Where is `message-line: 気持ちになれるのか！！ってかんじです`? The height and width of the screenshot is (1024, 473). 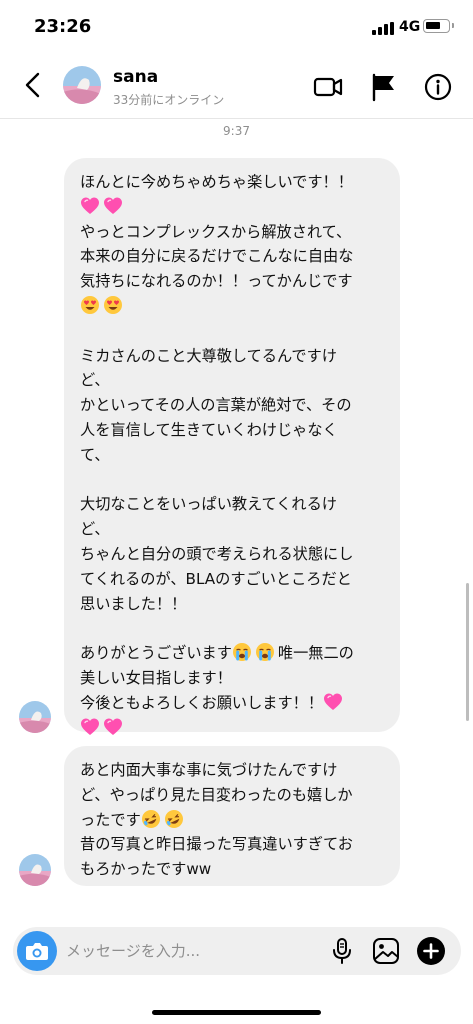 message-line: 気持ちになれるのか！！ってかんじです is located at coordinates (216, 281).